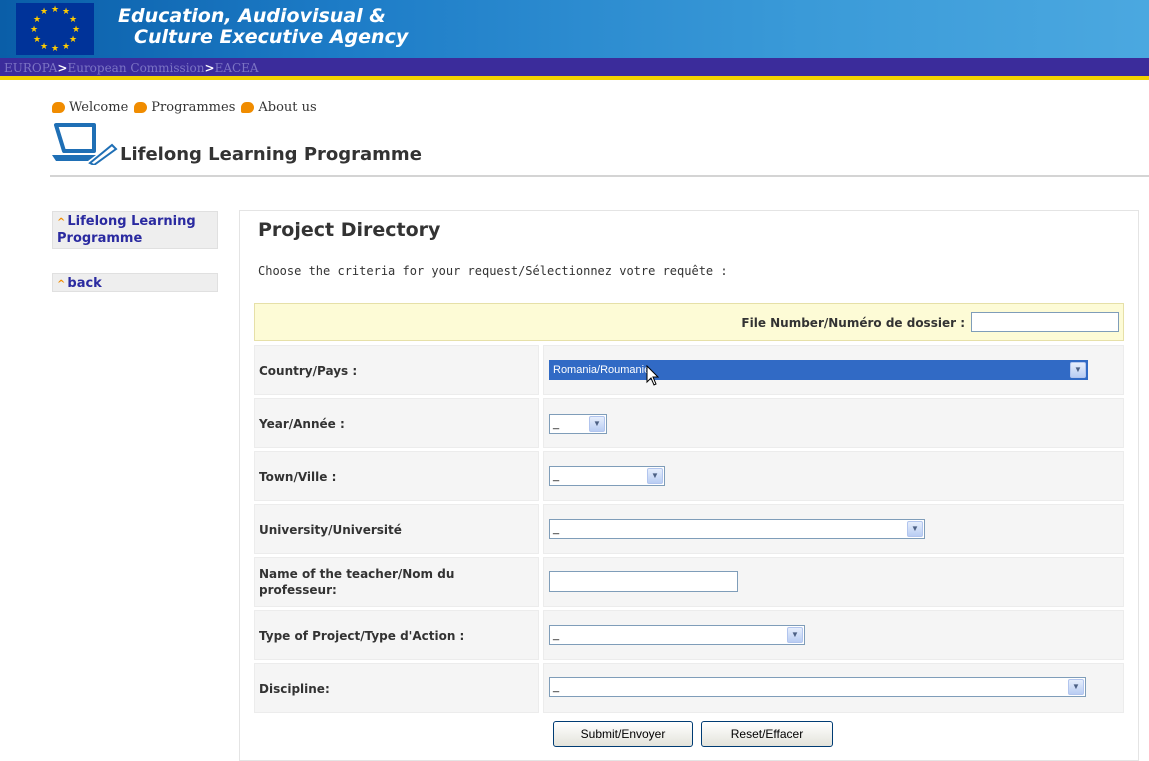  I want to click on nav-about-us: About us, so click(279, 107).